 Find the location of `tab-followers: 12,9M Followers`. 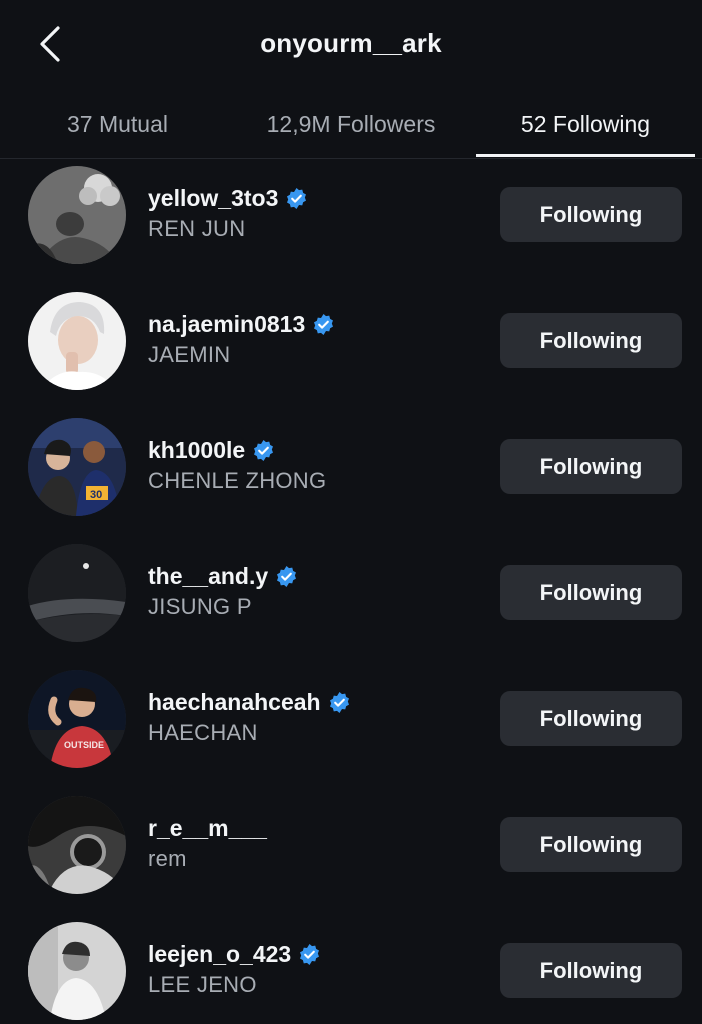

tab-followers: 12,9M Followers is located at coordinates (351, 124).